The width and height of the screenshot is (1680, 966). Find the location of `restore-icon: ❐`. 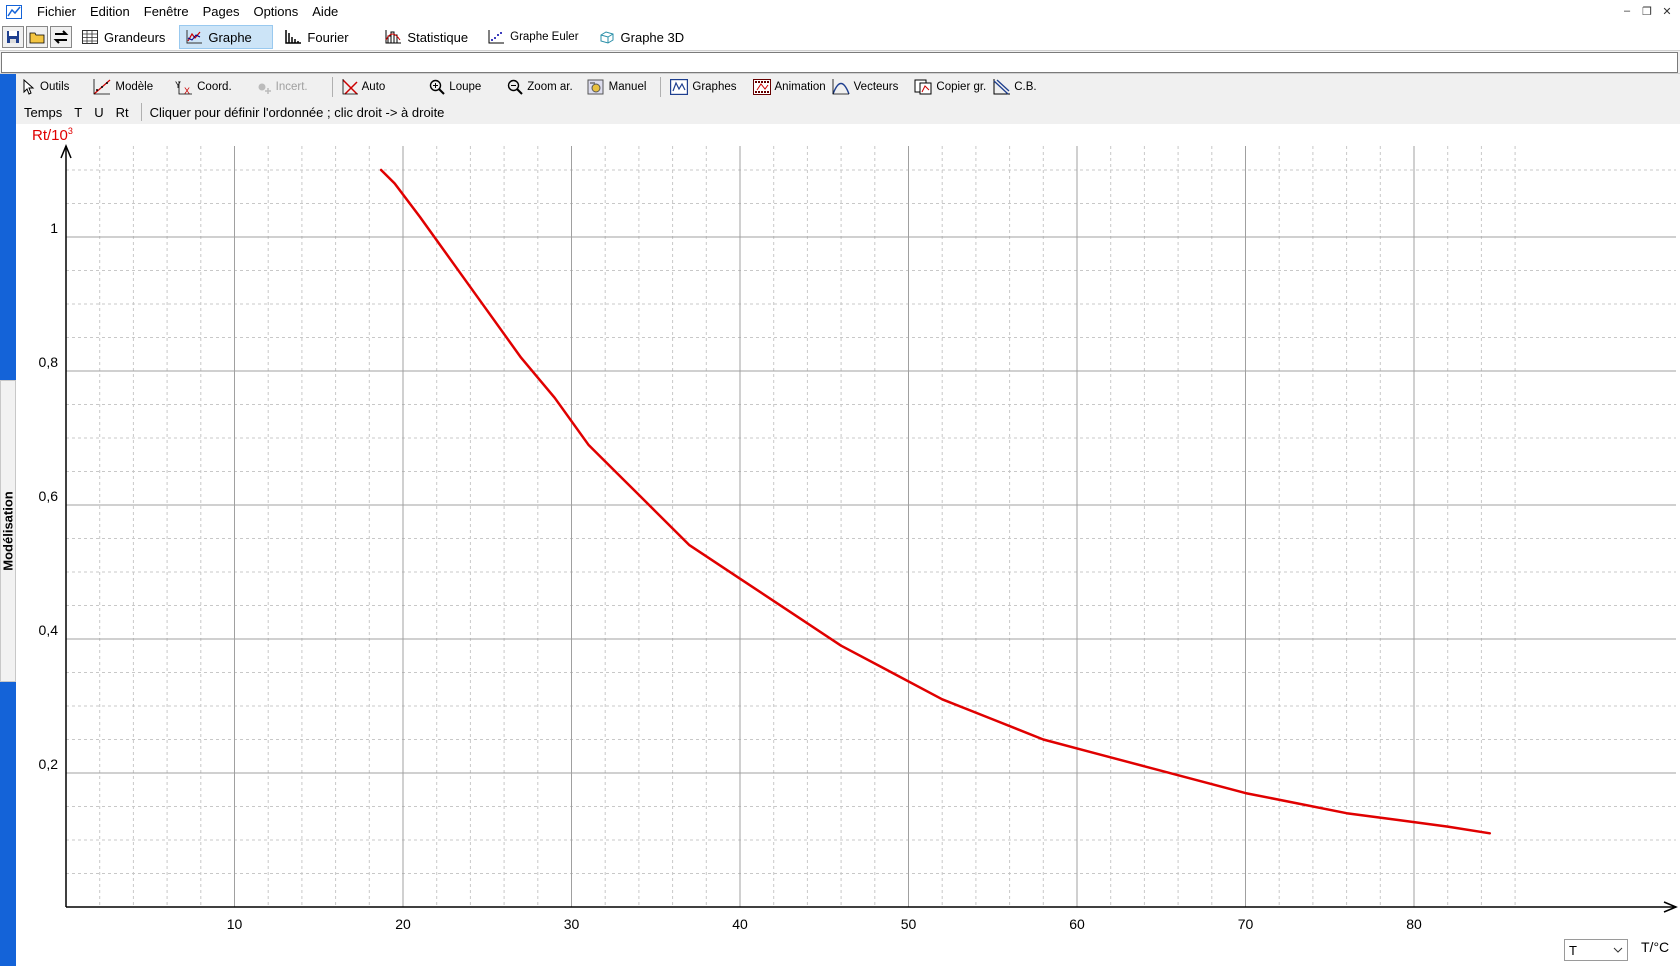

restore-icon: ❐ is located at coordinates (1647, 11).